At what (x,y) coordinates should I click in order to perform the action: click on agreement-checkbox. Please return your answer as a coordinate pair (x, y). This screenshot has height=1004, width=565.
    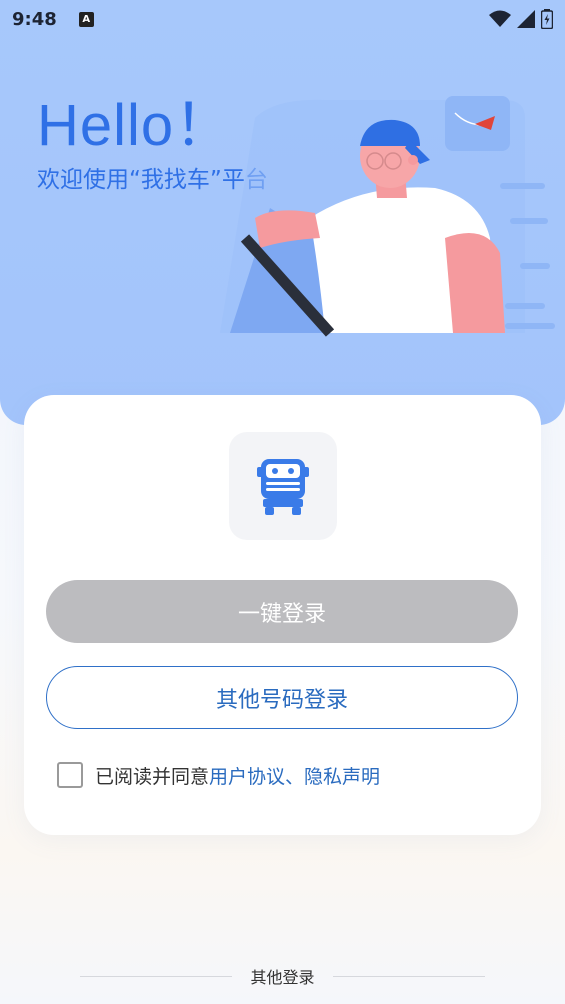
    Looking at the image, I should click on (70, 775).